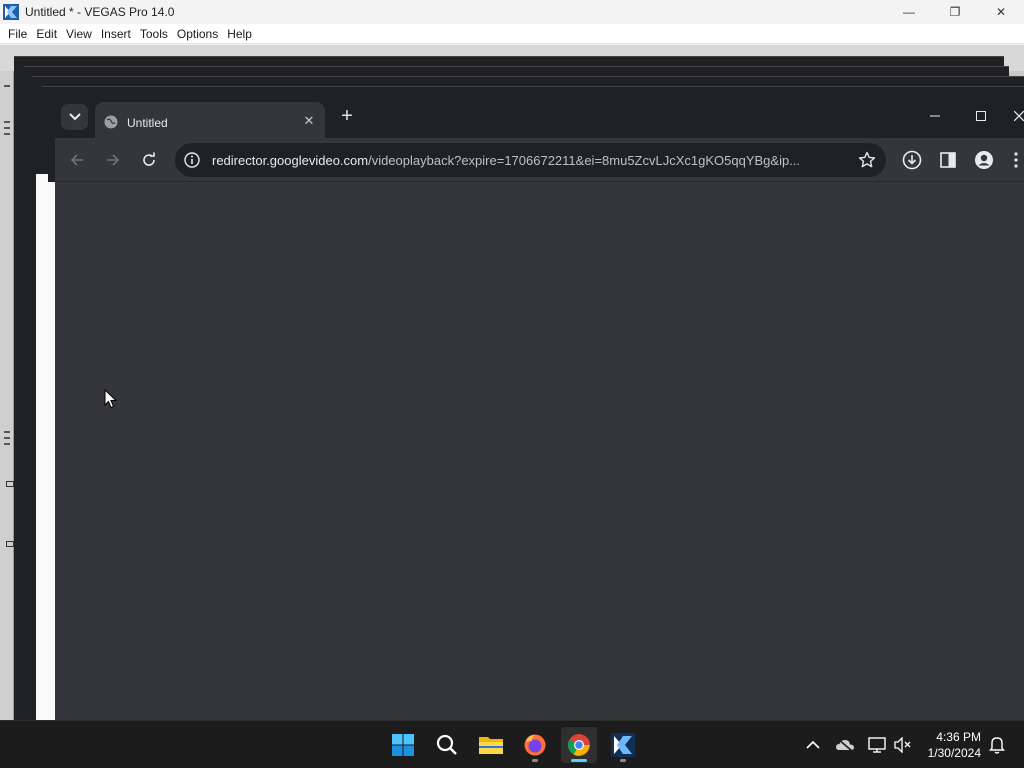  I want to click on clock-date: 1/30/2024, so click(954, 753).